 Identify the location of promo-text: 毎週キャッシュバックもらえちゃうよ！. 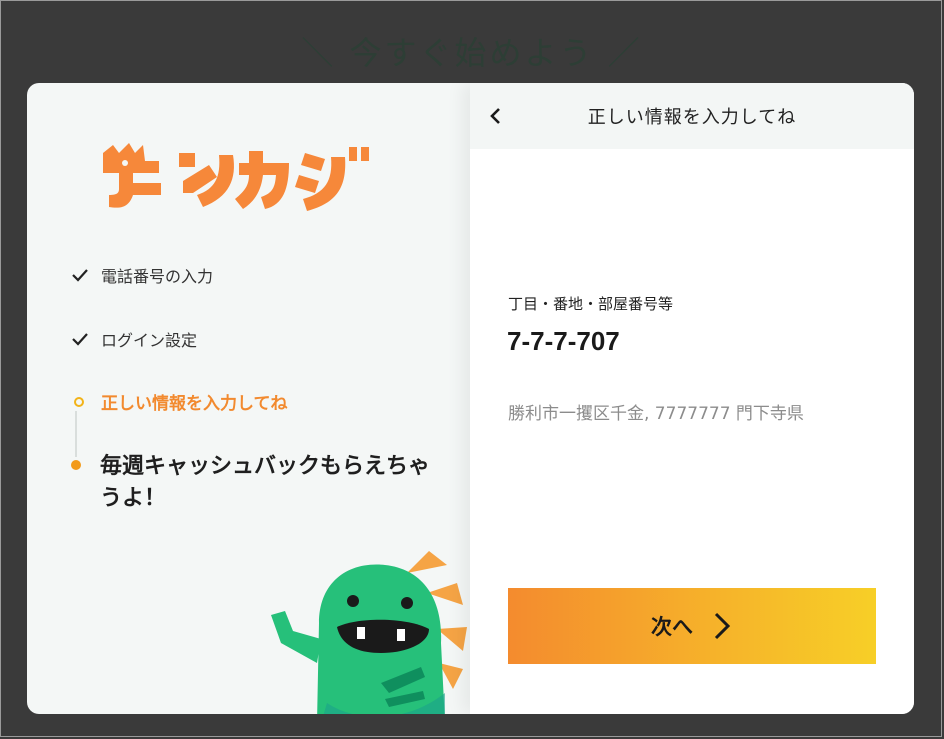
(265, 482).